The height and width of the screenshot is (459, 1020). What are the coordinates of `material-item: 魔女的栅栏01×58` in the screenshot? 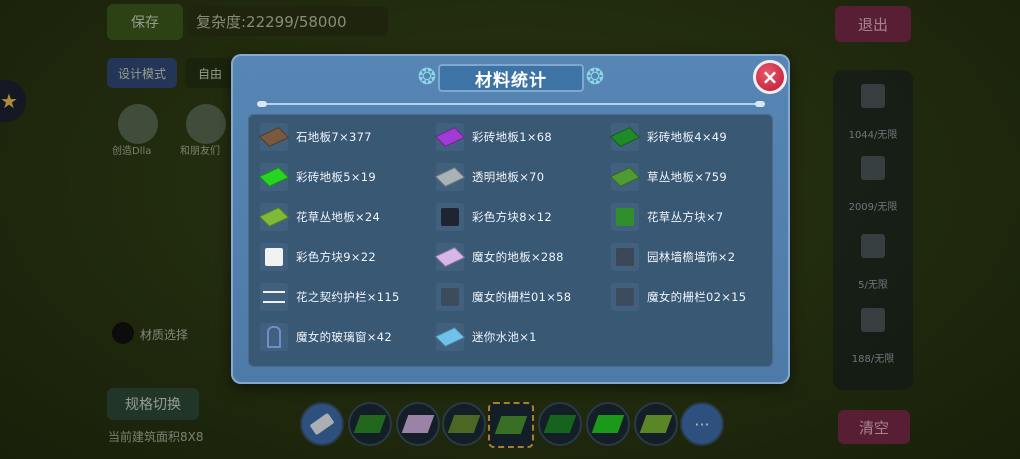 It's located at (503, 297).